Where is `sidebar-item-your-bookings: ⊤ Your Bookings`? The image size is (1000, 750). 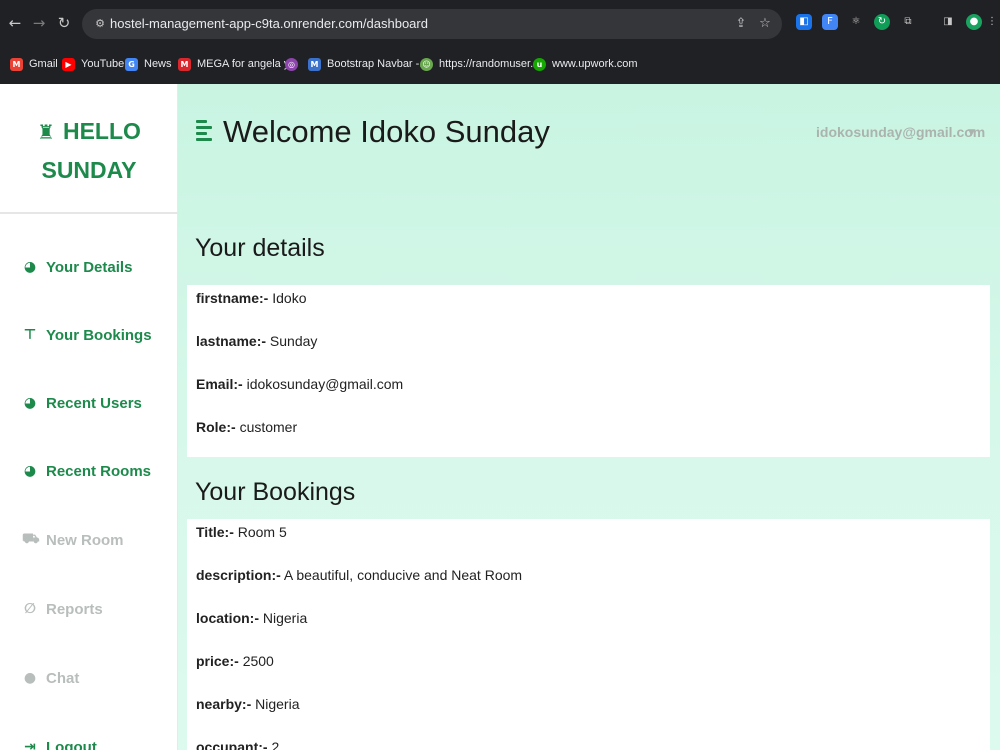
sidebar-item-your-bookings: ⊤ Your Bookings is located at coordinates (87, 335).